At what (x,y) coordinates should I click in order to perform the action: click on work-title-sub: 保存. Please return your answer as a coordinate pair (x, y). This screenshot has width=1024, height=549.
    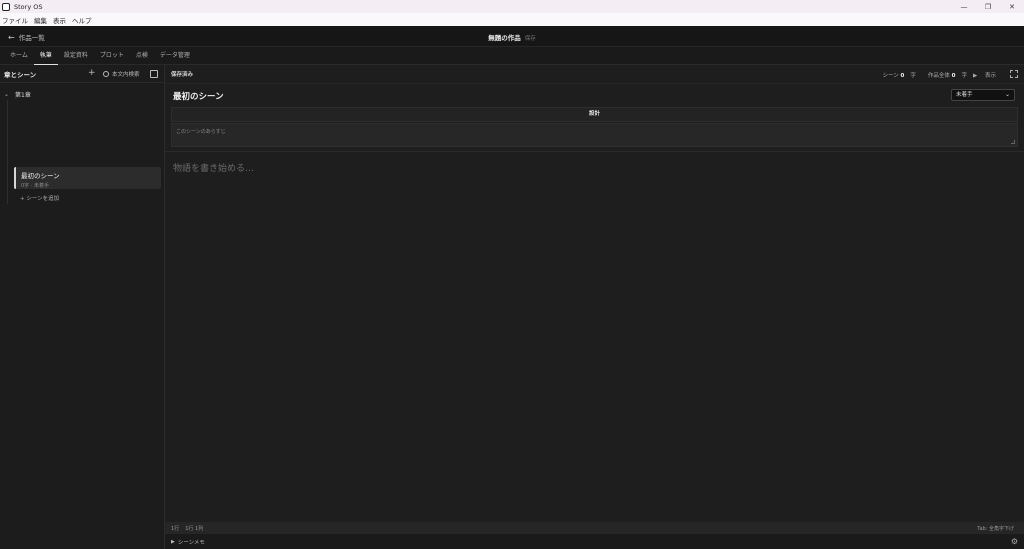
    Looking at the image, I should click on (530, 39).